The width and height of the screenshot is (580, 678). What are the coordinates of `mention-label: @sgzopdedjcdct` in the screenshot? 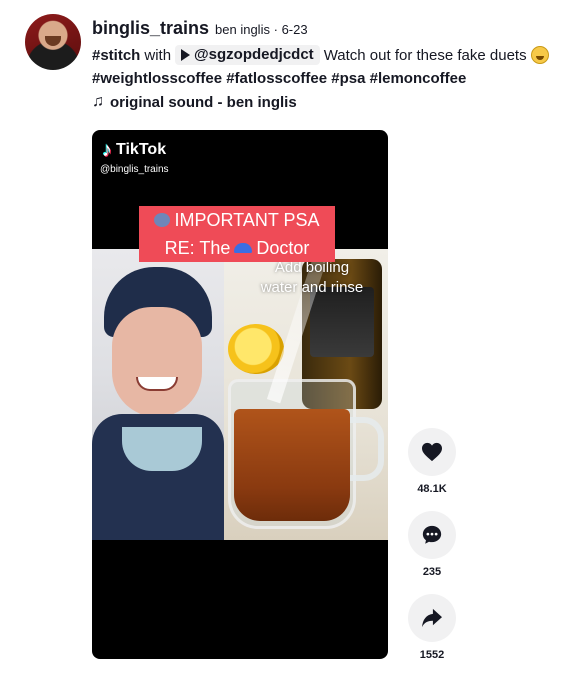 It's located at (254, 54).